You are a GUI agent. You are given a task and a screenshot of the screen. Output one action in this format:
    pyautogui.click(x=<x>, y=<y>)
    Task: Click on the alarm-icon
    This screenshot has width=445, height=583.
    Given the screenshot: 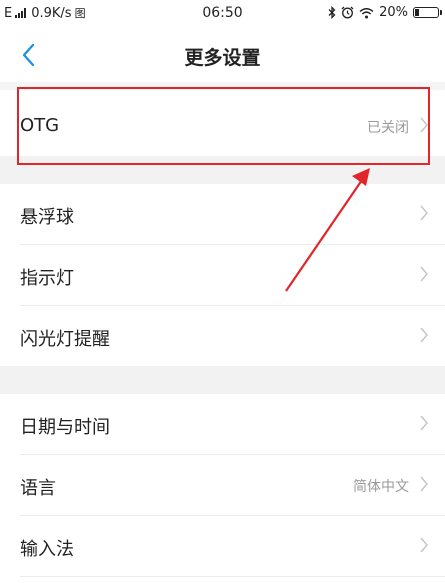 What is the action you would take?
    pyautogui.click(x=347, y=12)
    